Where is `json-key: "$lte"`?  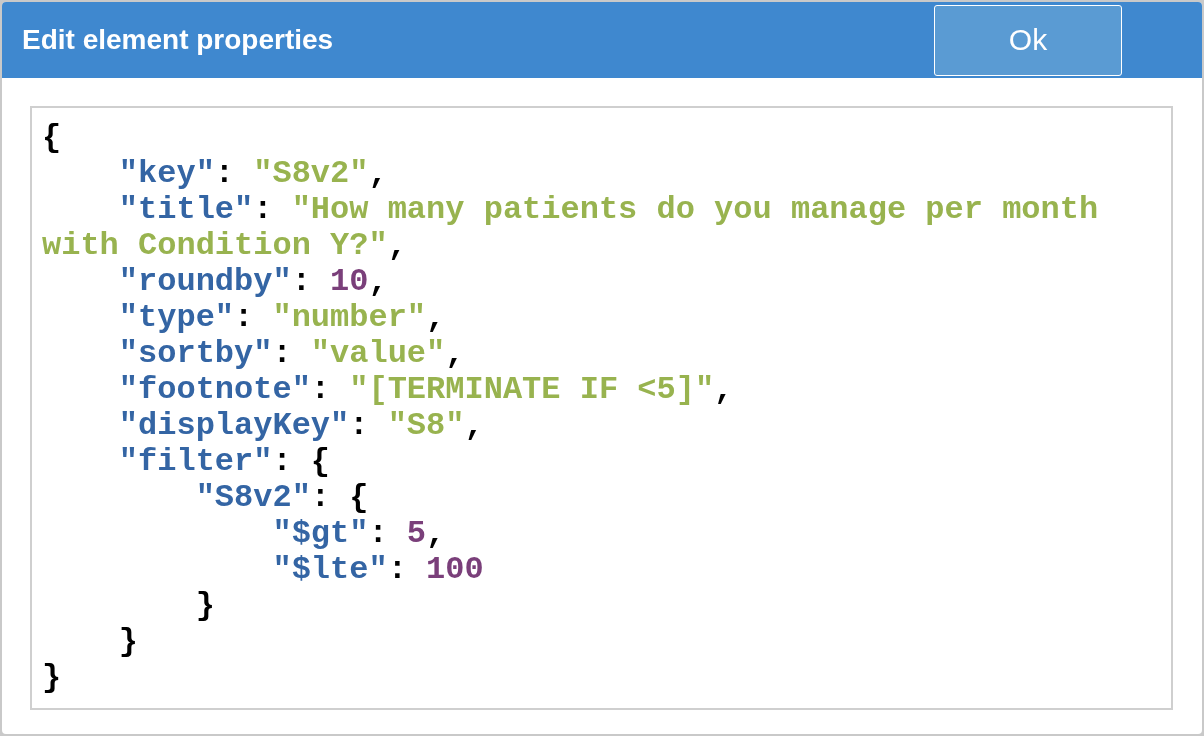 json-key: "$lte" is located at coordinates (215, 569).